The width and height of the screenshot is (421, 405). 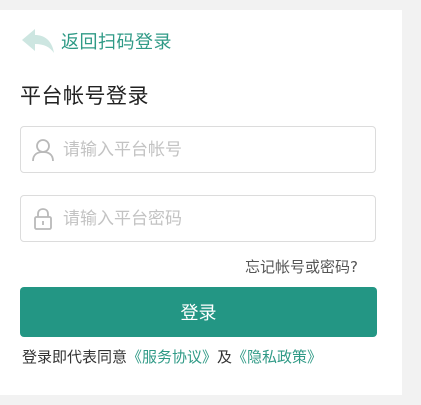 What do you see at coordinates (84, 96) in the screenshot?
I see `page-title: 平台帐号登录` at bounding box center [84, 96].